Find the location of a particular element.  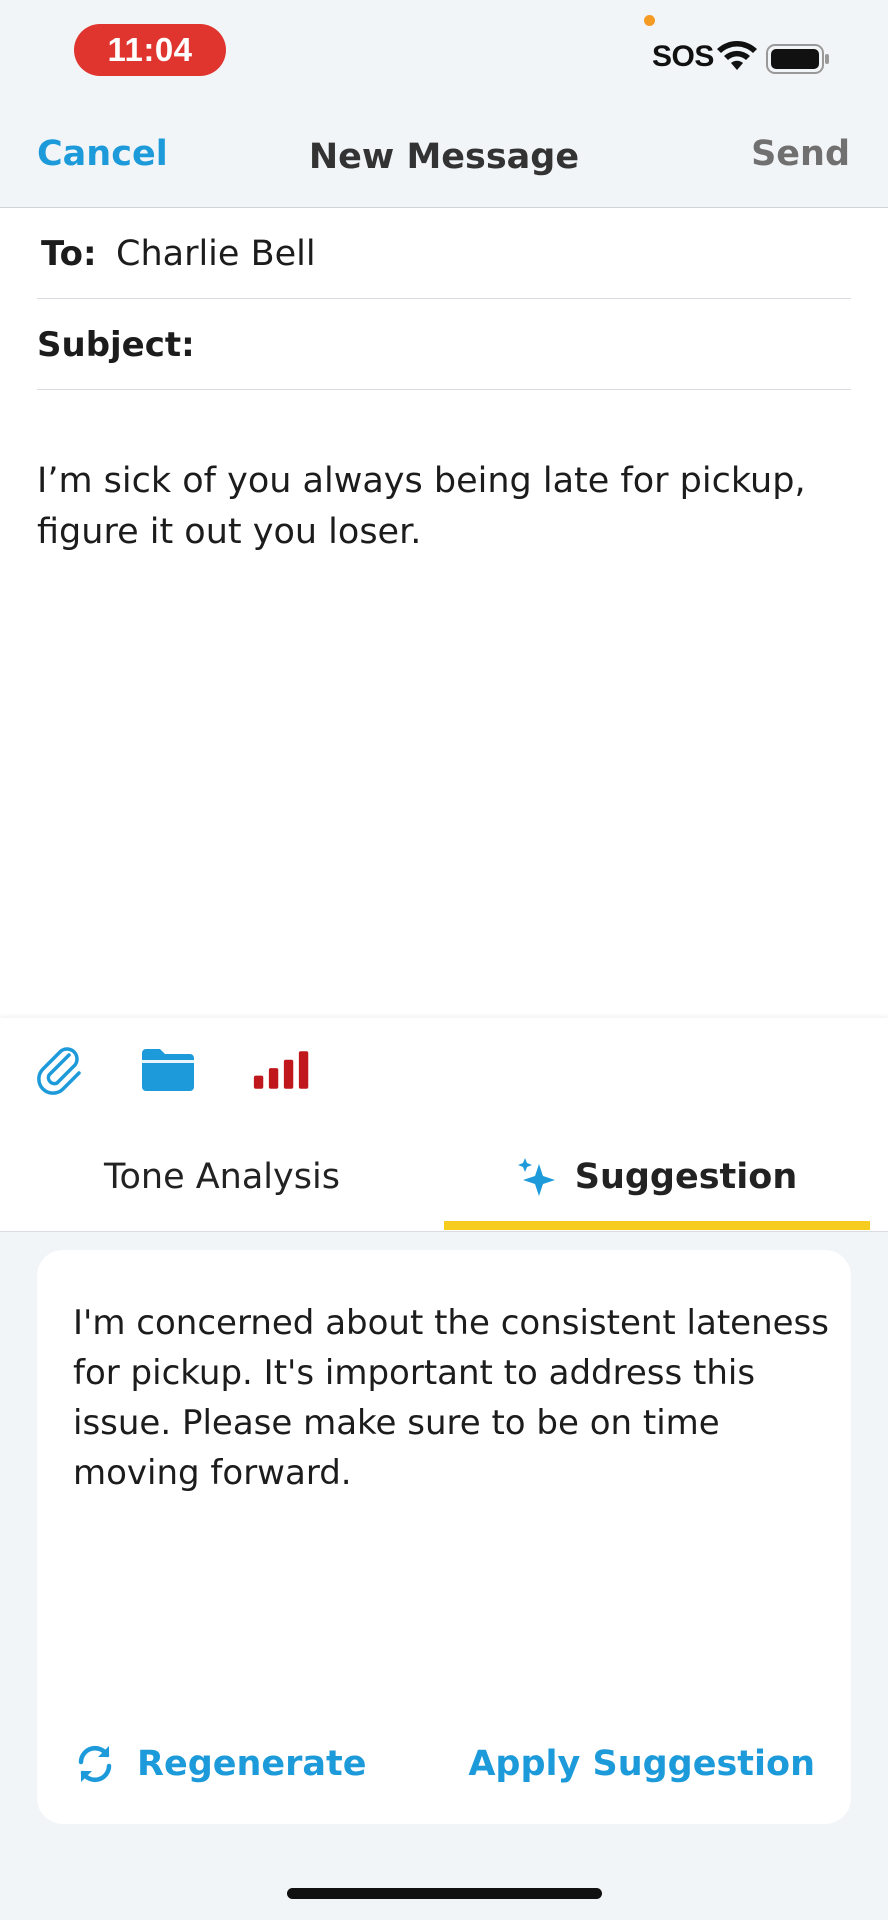

sparkle-icon is located at coordinates (536, 1177).